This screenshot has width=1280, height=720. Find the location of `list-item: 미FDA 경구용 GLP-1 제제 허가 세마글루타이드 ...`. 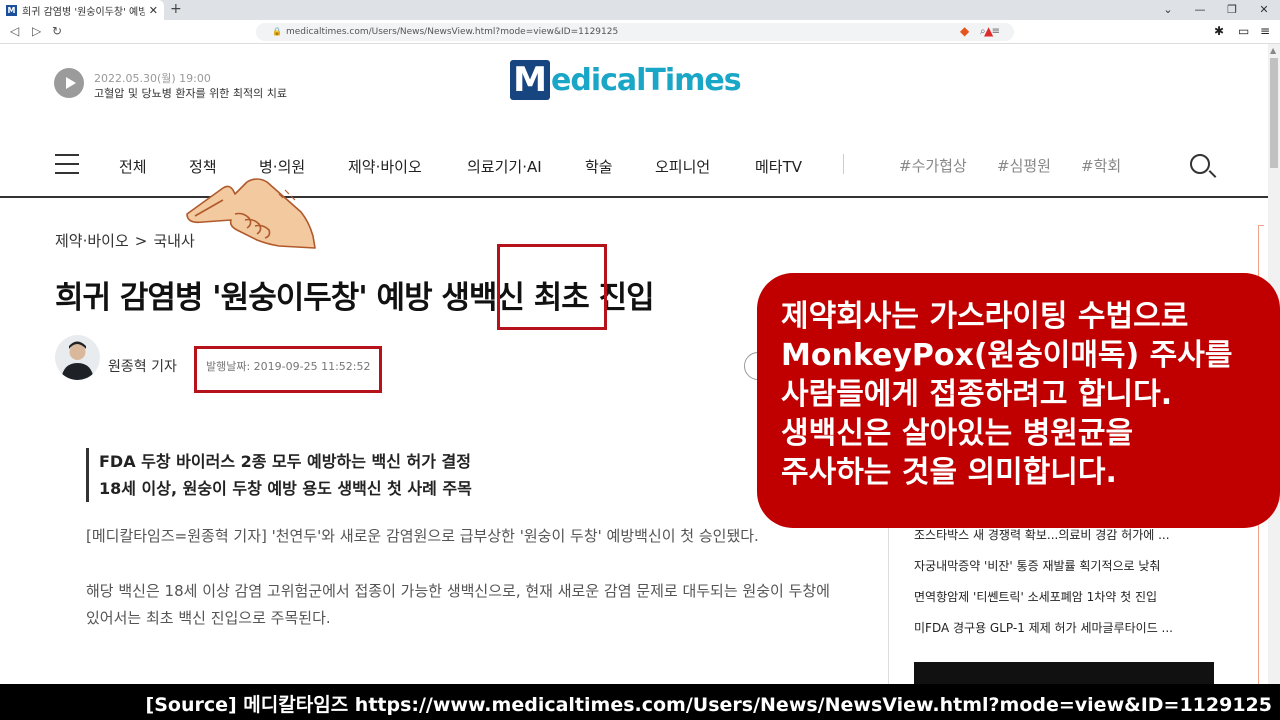

list-item: 미FDA 경구용 GLP-1 제제 허가 세마글루타이드 ... is located at coordinates (1051, 630).